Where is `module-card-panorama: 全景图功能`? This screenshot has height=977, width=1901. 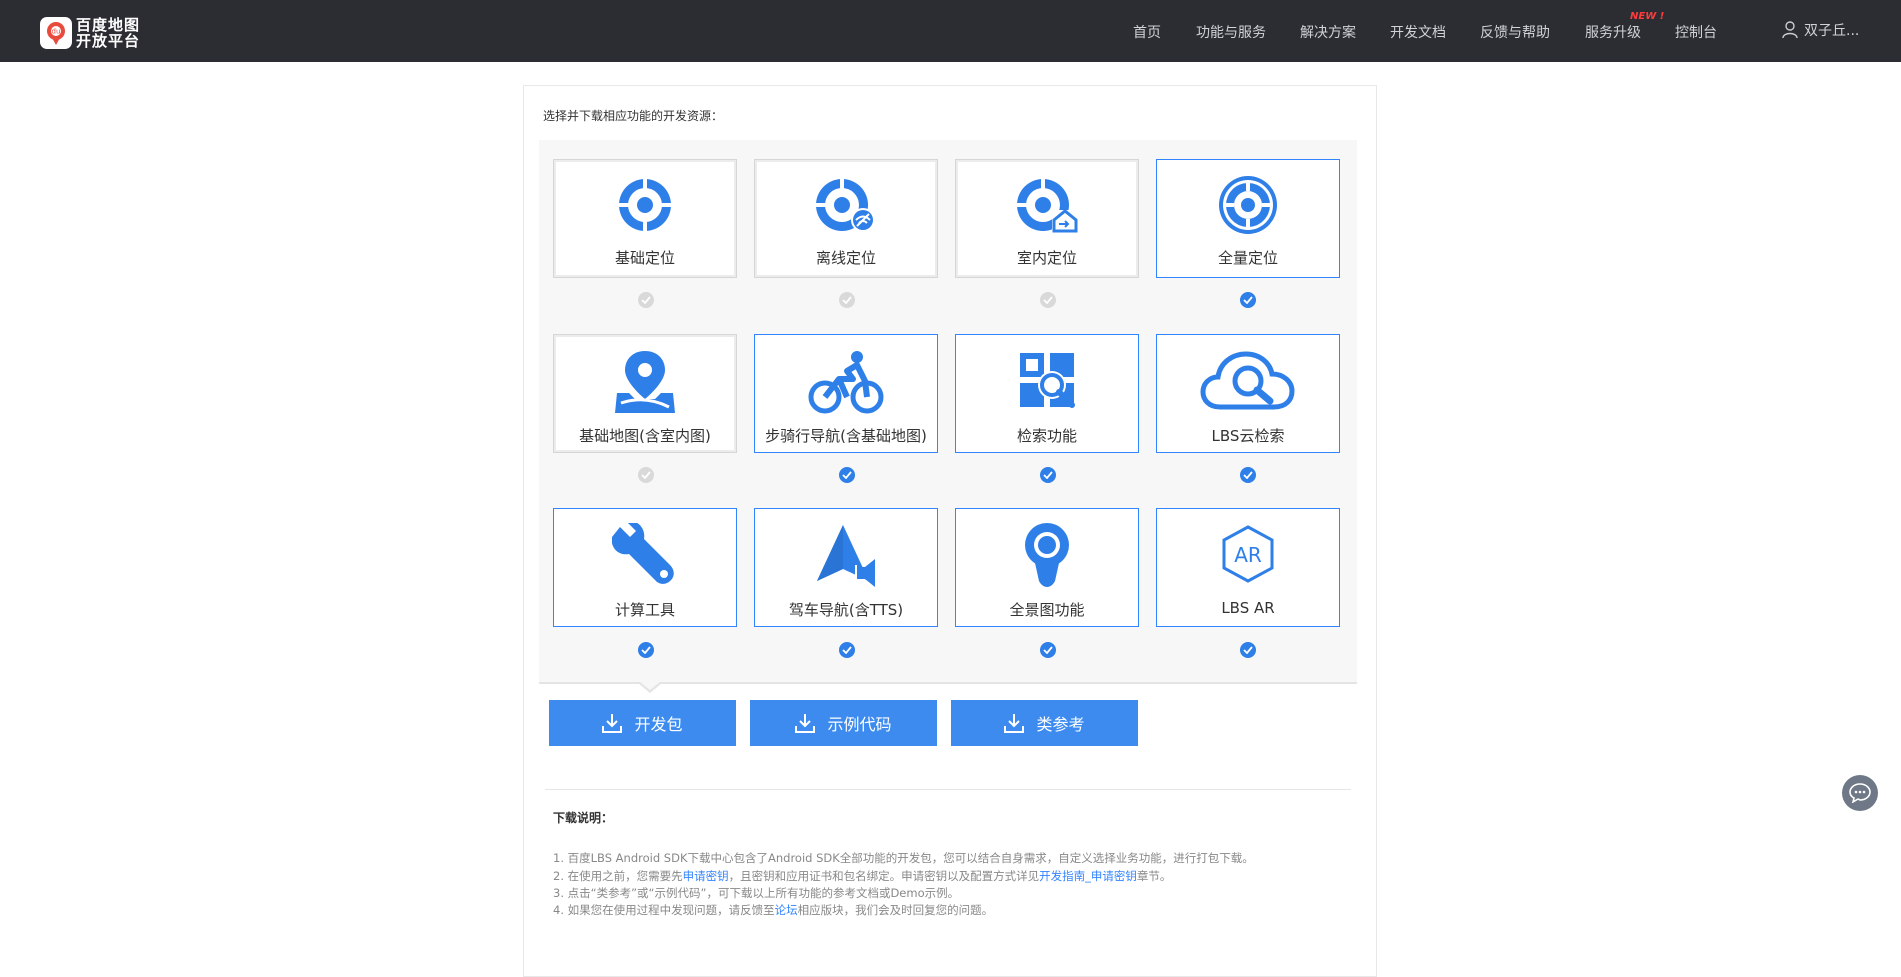 module-card-panorama: 全景图功能 is located at coordinates (1047, 567).